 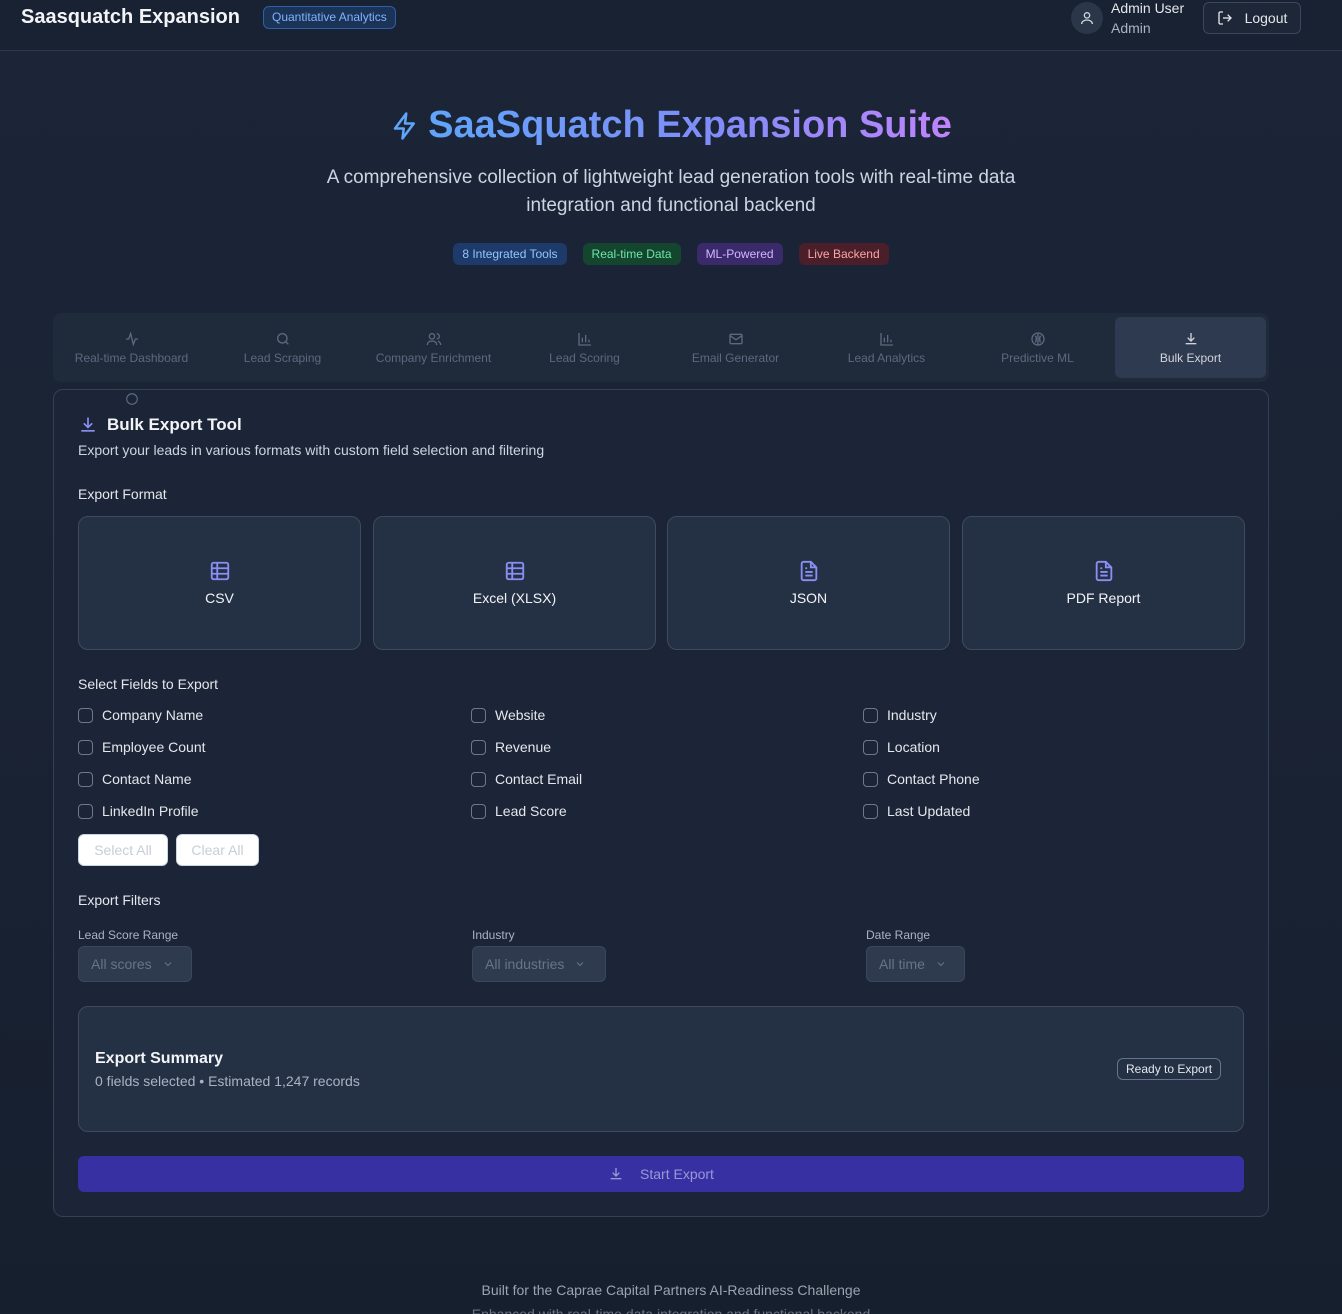 I want to click on activity-icon, so click(x=131, y=338).